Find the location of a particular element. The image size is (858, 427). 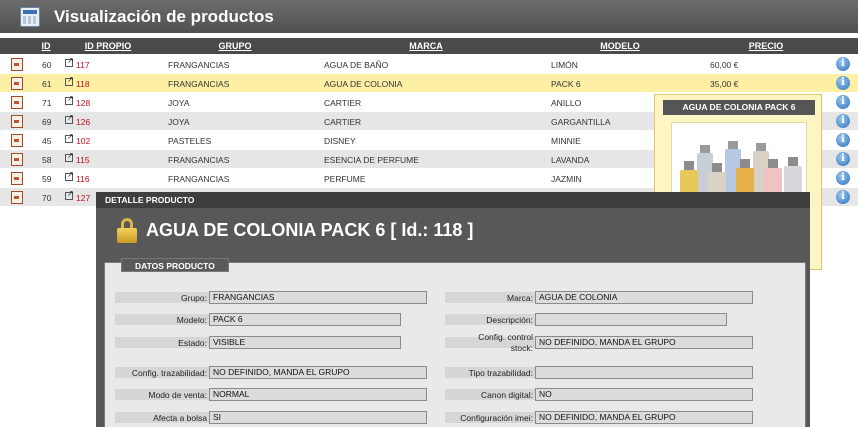

label-descripcion: Descripción: is located at coordinates (509, 320).